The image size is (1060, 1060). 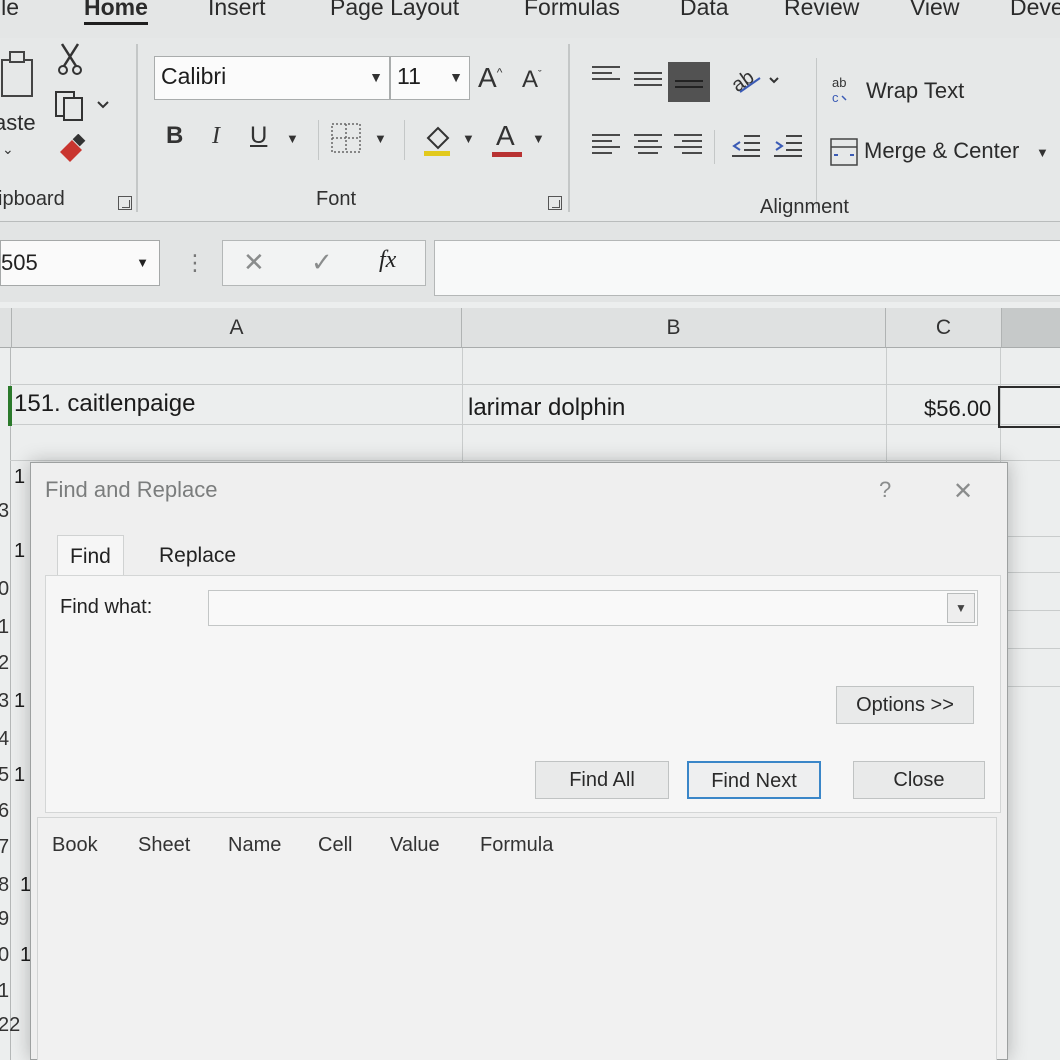 What do you see at coordinates (907, 91) in the screenshot?
I see `wrap-text-button: ab c Wrap Text` at bounding box center [907, 91].